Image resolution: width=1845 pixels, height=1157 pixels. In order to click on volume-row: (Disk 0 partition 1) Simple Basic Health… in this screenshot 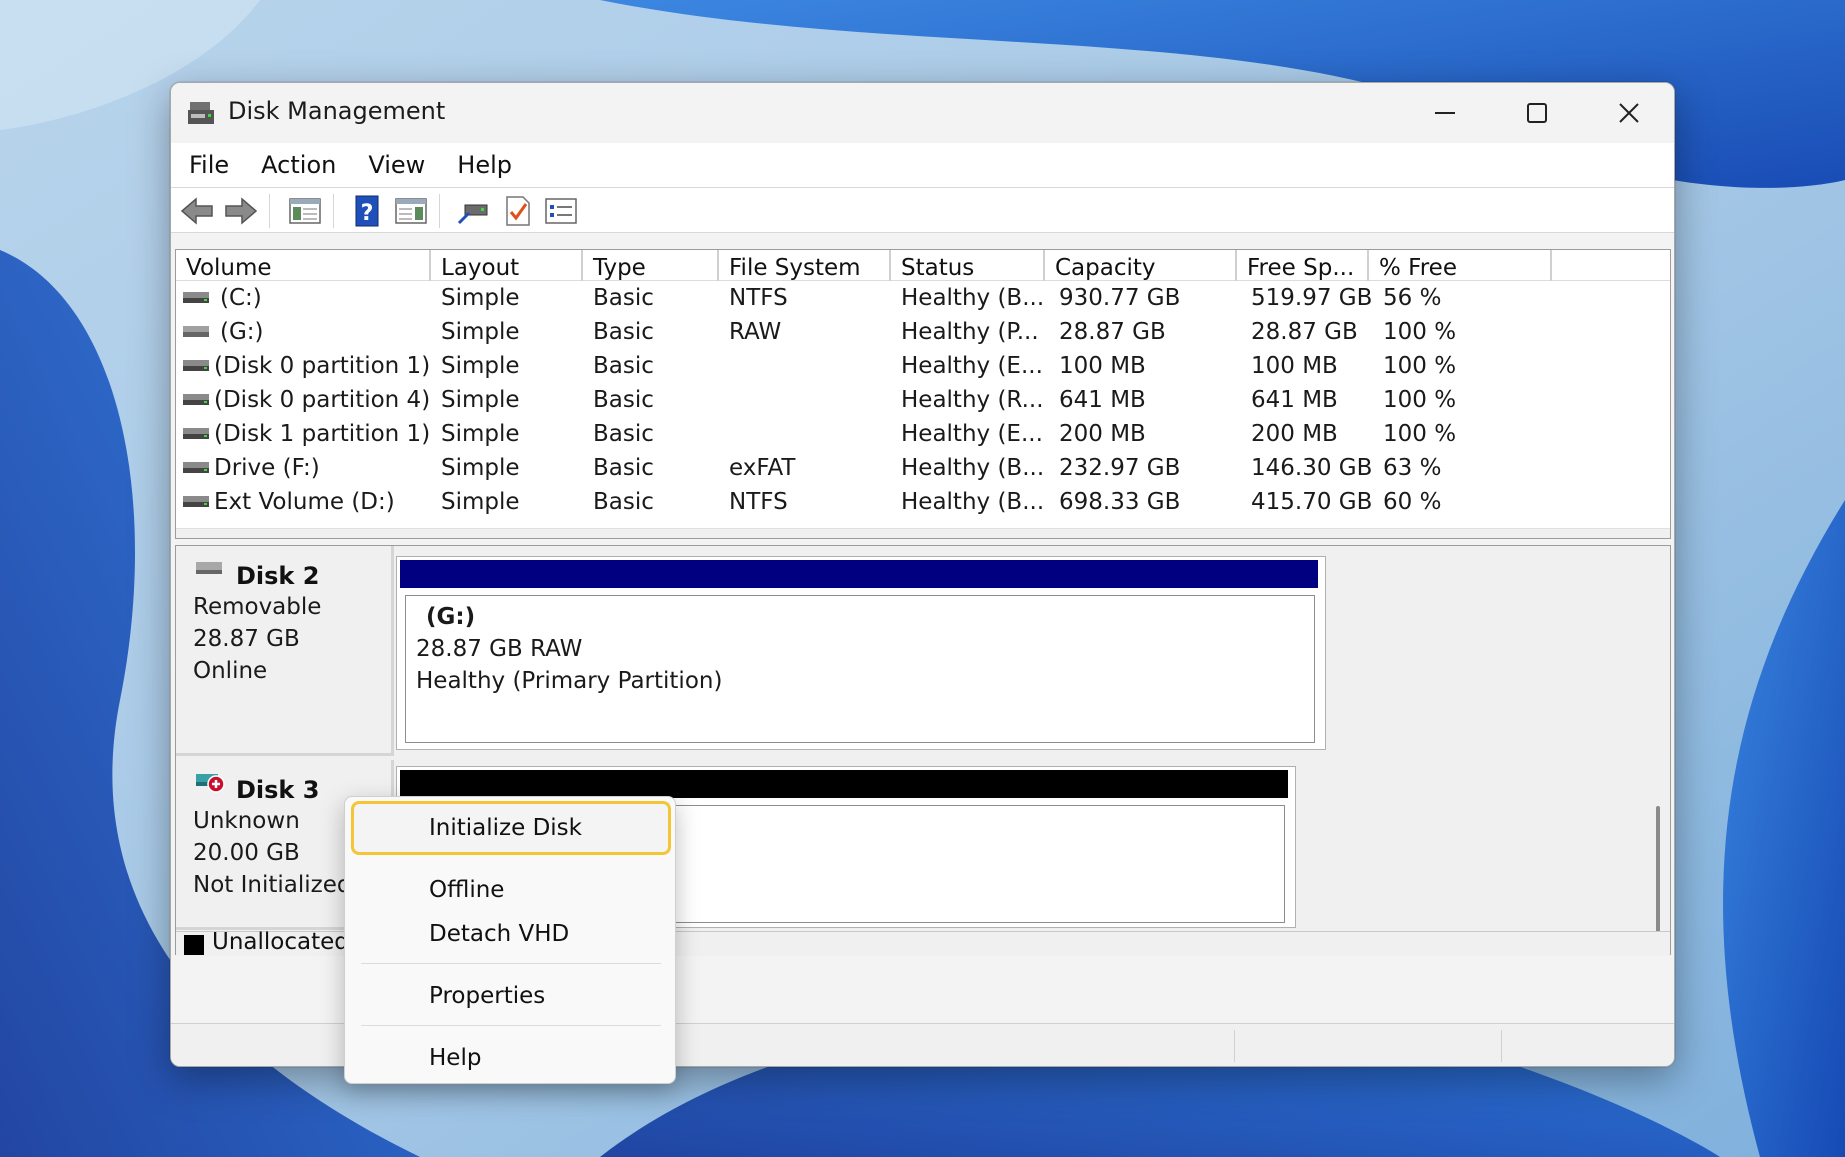, I will do `click(923, 366)`.